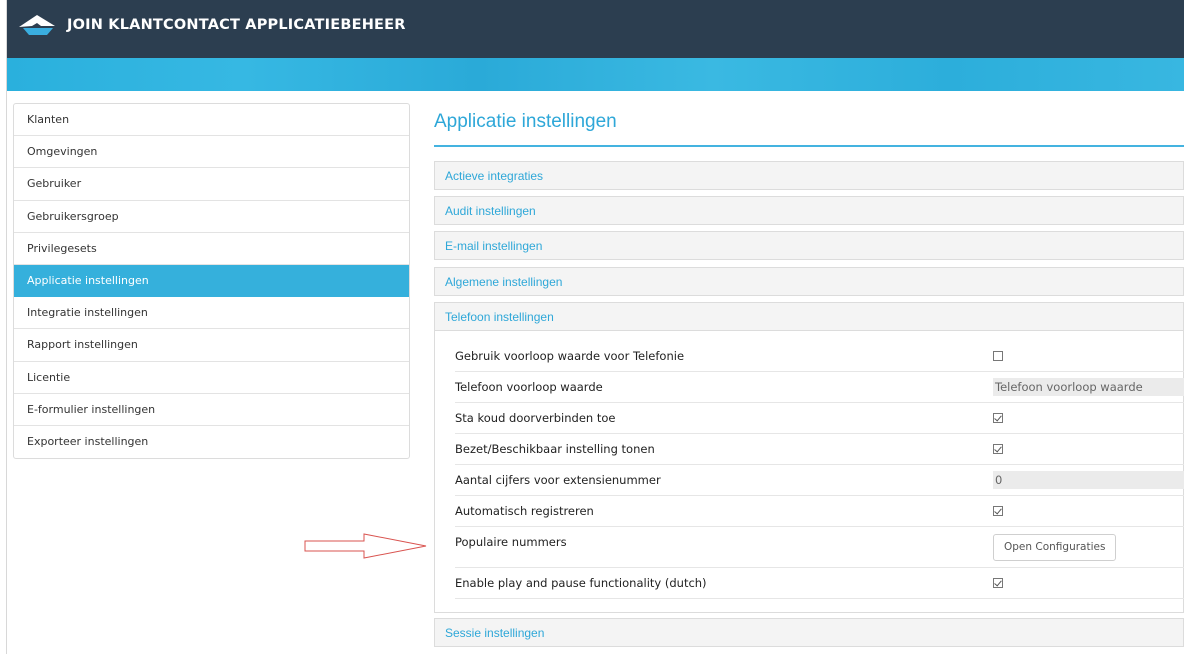 Image resolution: width=1184 pixels, height=654 pixels. What do you see at coordinates (570, 356) in the screenshot?
I see `setting-label: Gebruik voorloop waarde voor Telefonie` at bounding box center [570, 356].